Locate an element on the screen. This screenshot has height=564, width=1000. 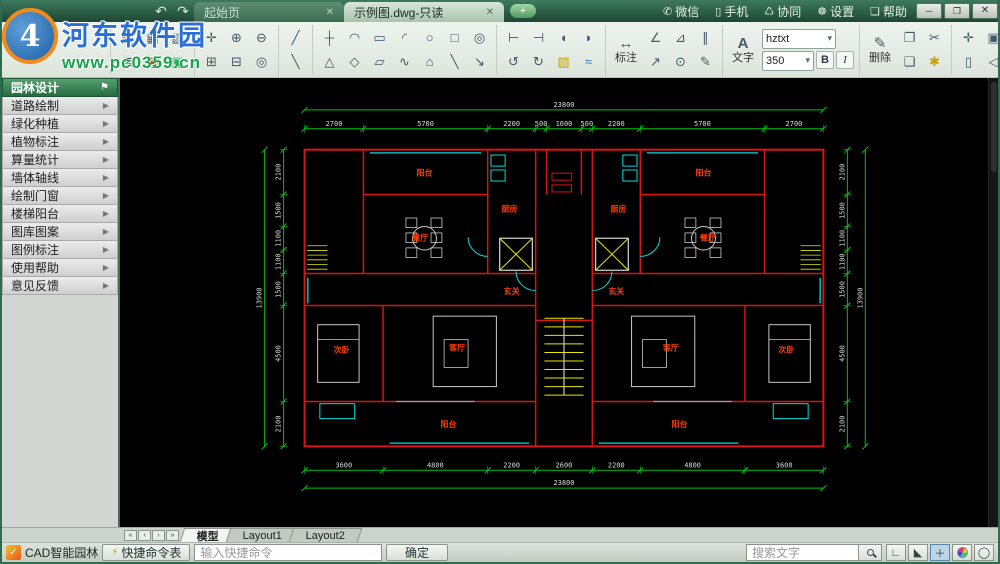
quick-command-table-button: ⚡ 快捷命令表 is located at coordinates (146, 552).